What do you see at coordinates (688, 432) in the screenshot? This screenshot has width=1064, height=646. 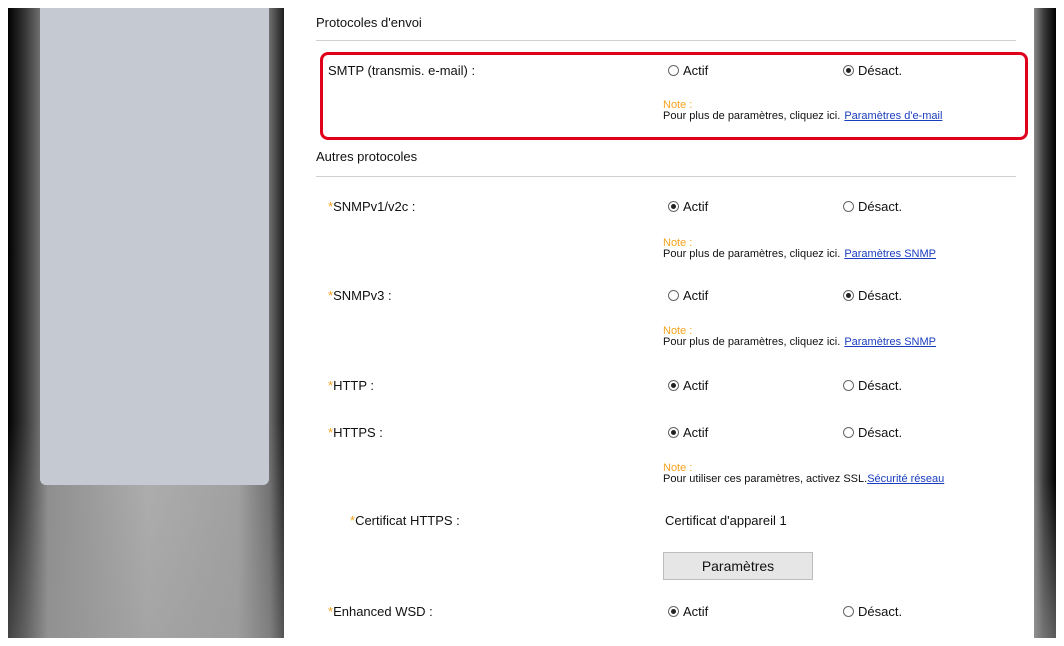 I see `https-on-radio: Actif` at bounding box center [688, 432].